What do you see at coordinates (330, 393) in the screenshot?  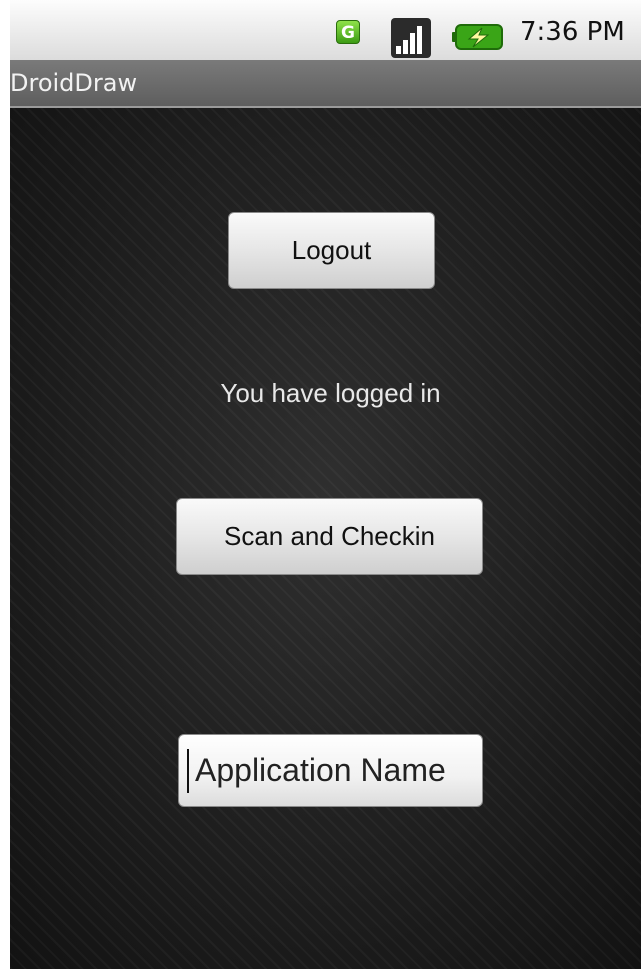 I see `login-status-text: You have logged in` at bounding box center [330, 393].